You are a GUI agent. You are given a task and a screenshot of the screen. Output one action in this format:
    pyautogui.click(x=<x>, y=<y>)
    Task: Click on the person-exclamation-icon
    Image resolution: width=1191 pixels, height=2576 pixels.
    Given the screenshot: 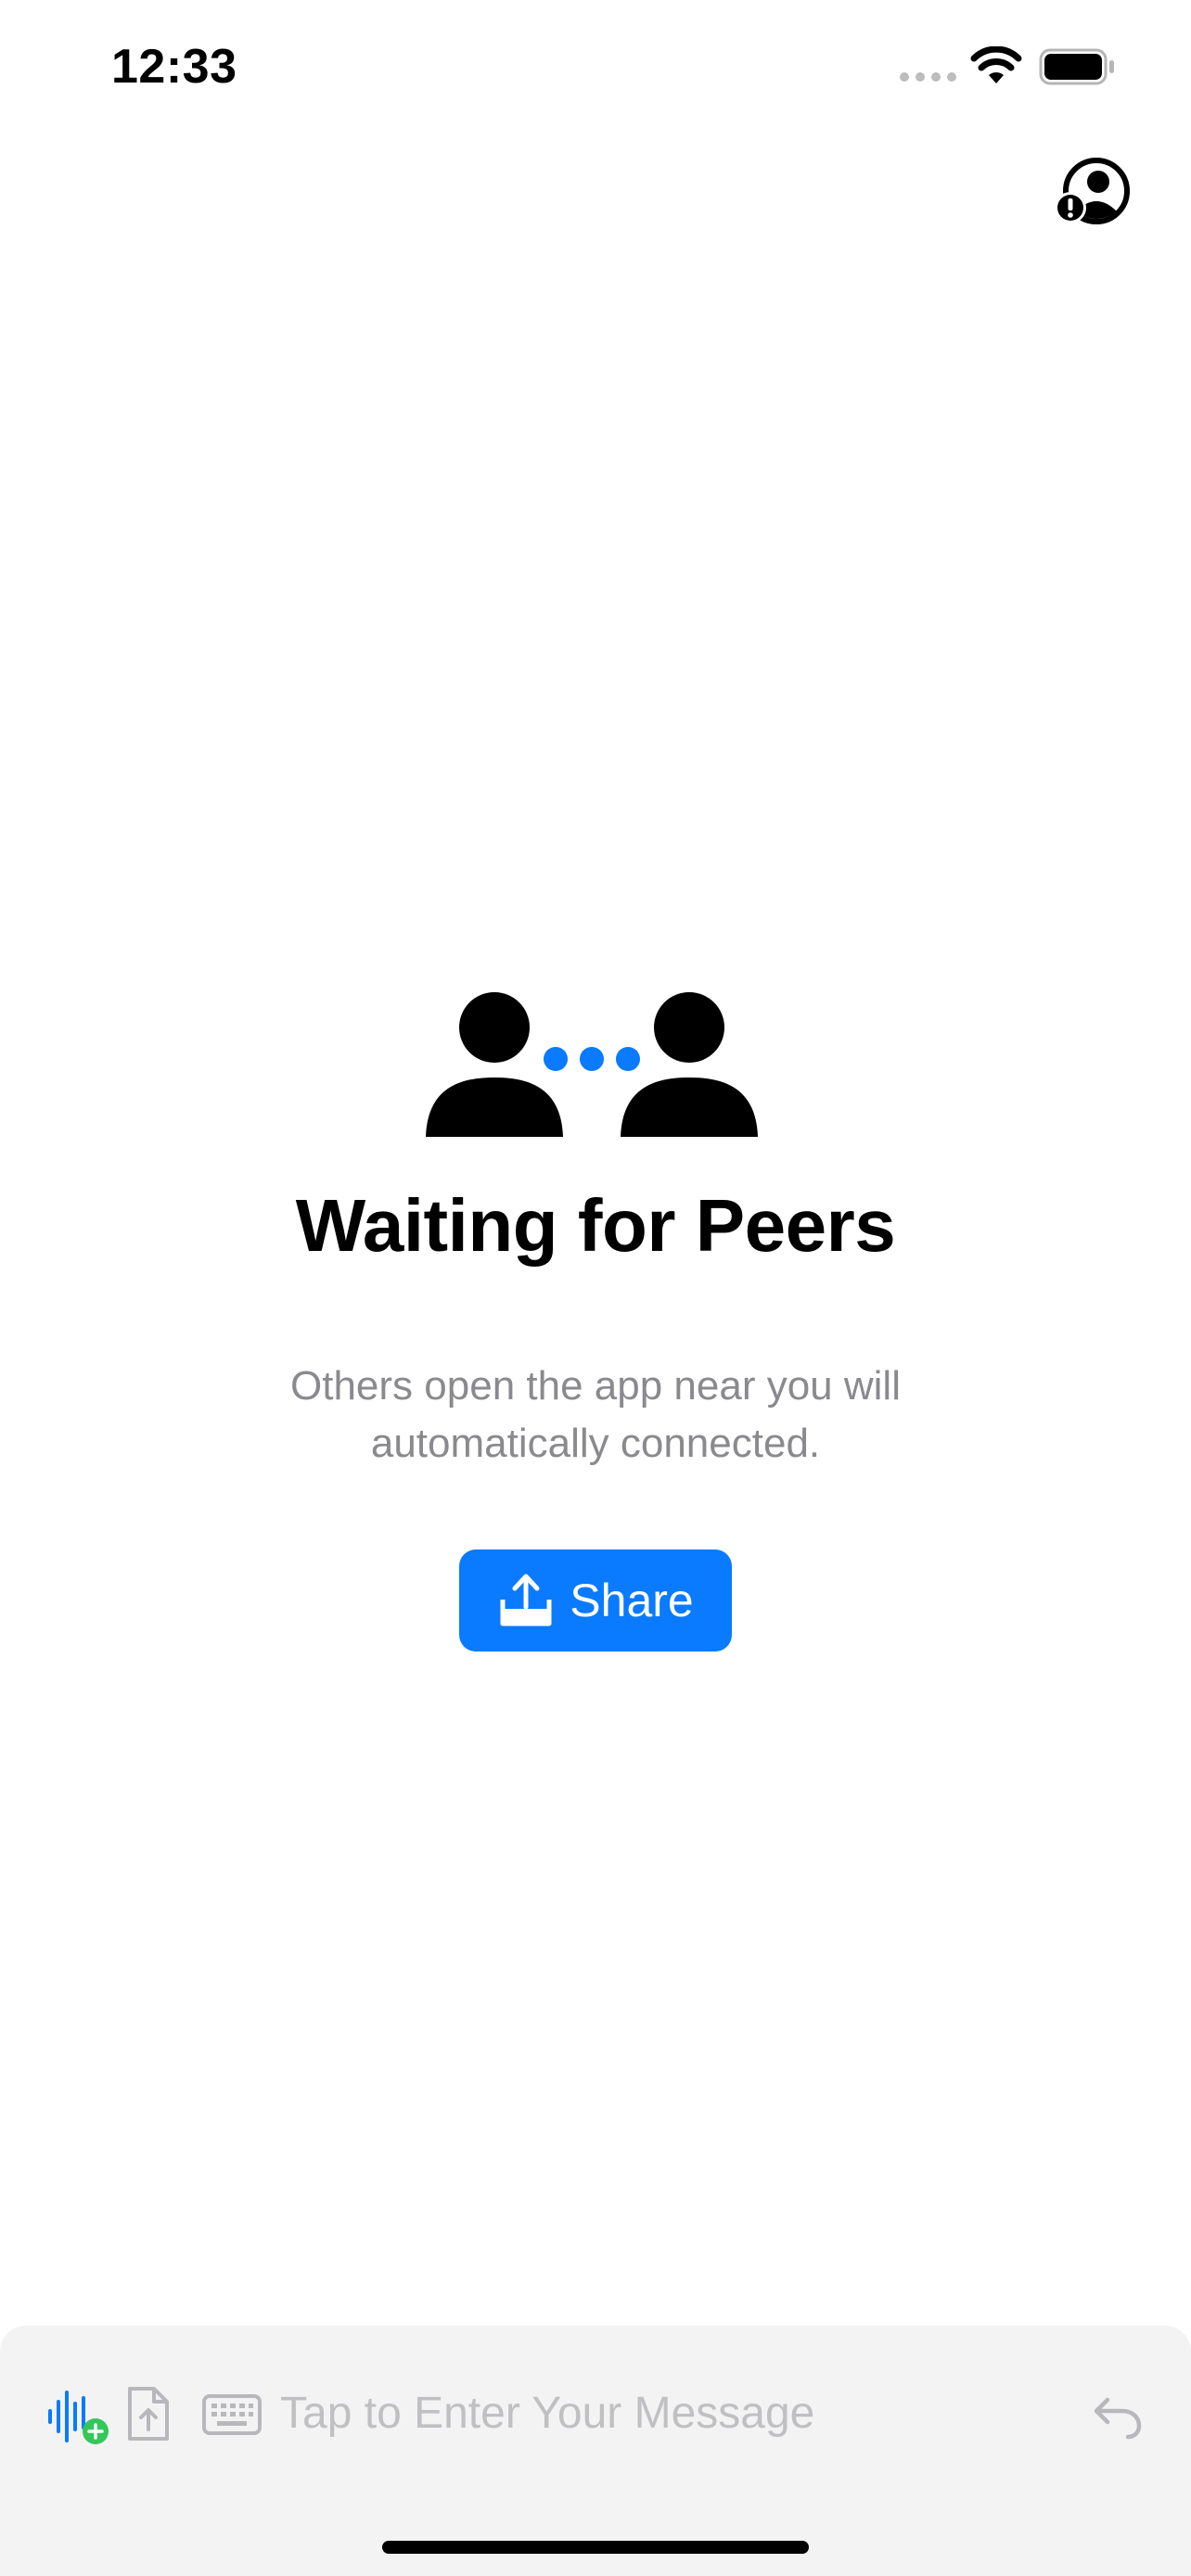 What is the action you would take?
    pyautogui.click(x=1093, y=193)
    